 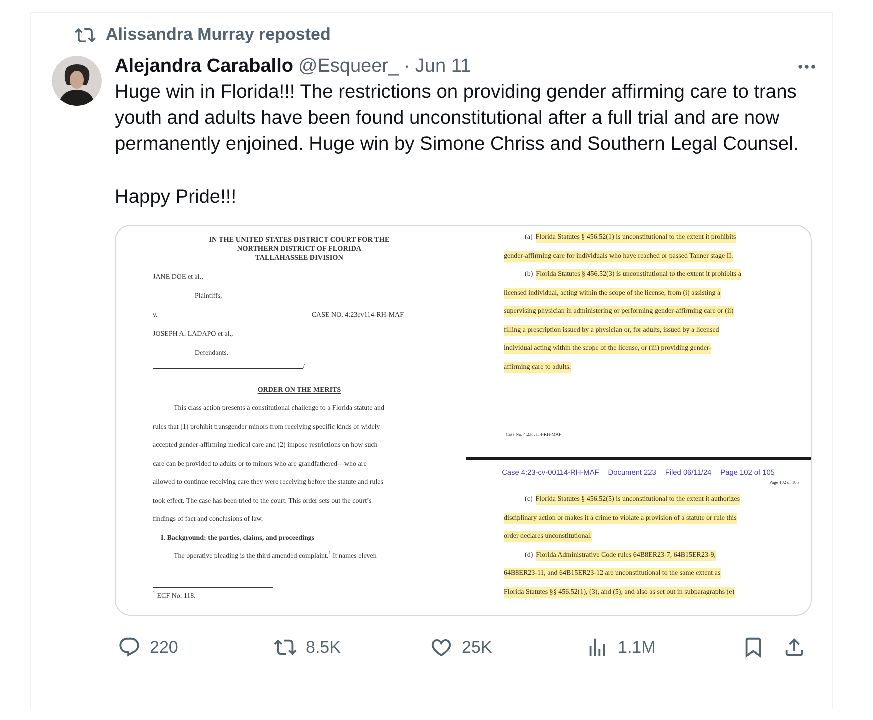 What do you see at coordinates (129, 648) in the screenshot?
I see `reply-icon` at bounding box center [129, 648].